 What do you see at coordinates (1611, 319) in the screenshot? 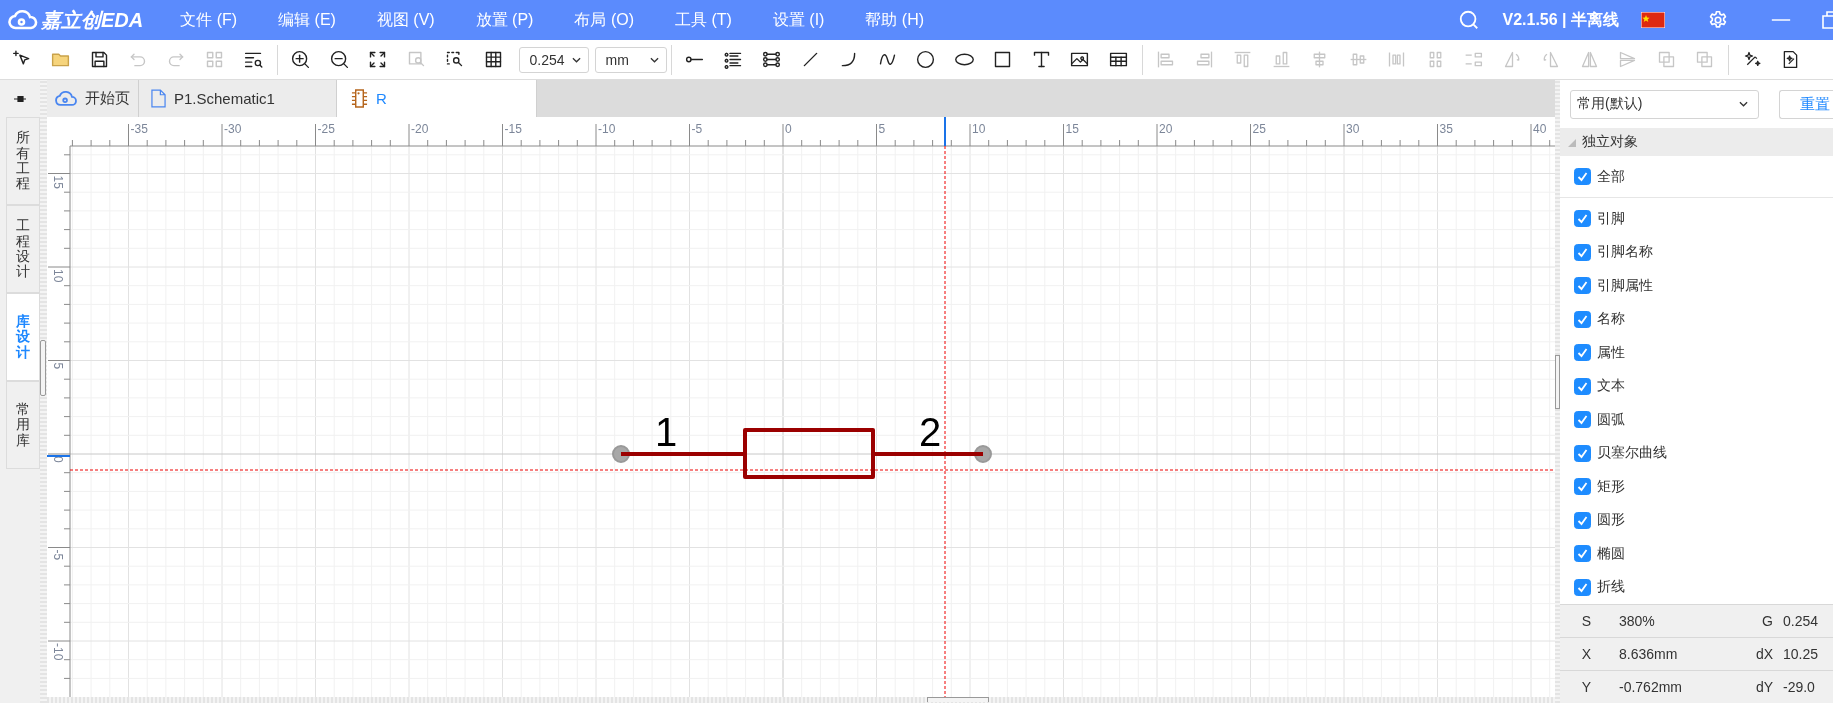
I see `checkbox-label: 名称` at bounding box center [1611, 319].